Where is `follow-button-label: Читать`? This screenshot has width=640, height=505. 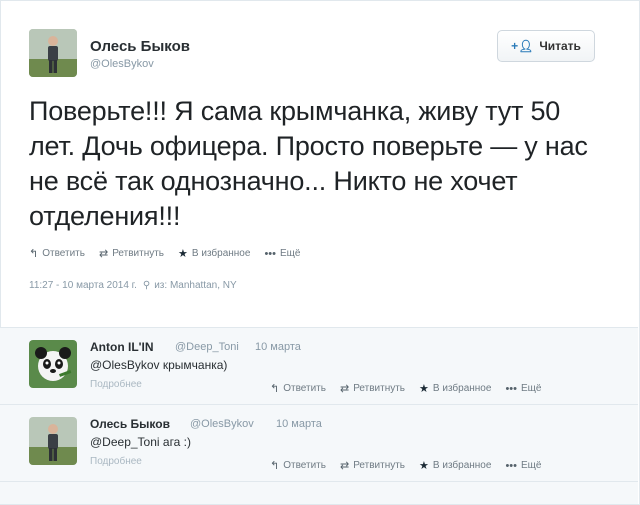 follow-button-label: Читать is located at coordinates (560, 46).